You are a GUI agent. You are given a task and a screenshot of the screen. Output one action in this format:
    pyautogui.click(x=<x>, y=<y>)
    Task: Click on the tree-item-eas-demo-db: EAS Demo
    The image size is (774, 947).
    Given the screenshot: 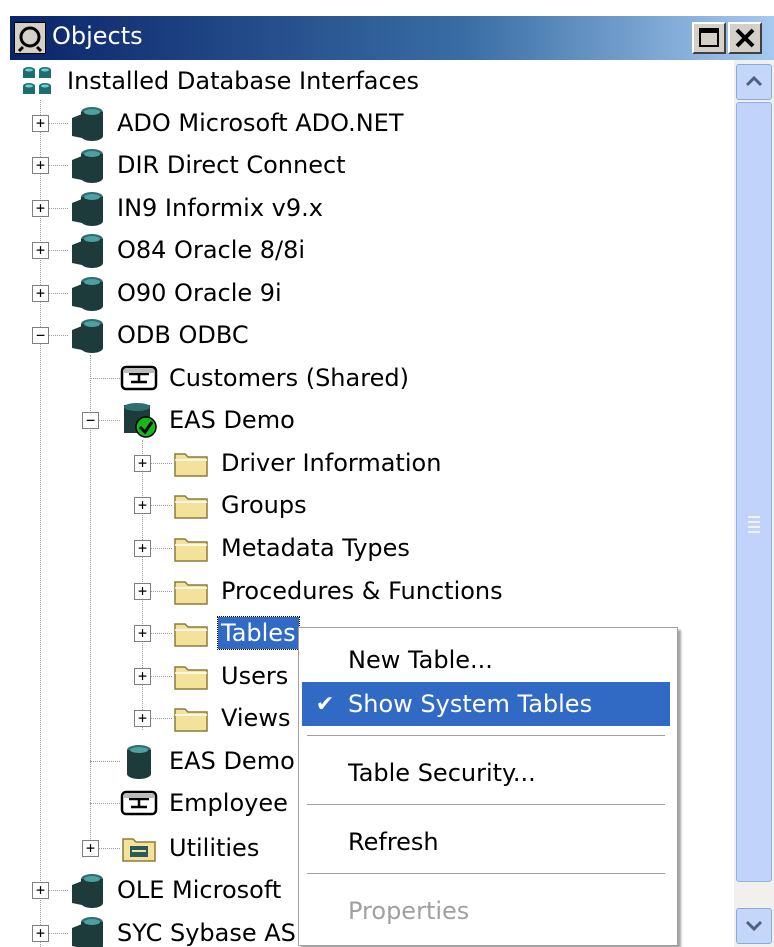 What is the action you would take?
    pyautogui.click(x=209, y=761)
    